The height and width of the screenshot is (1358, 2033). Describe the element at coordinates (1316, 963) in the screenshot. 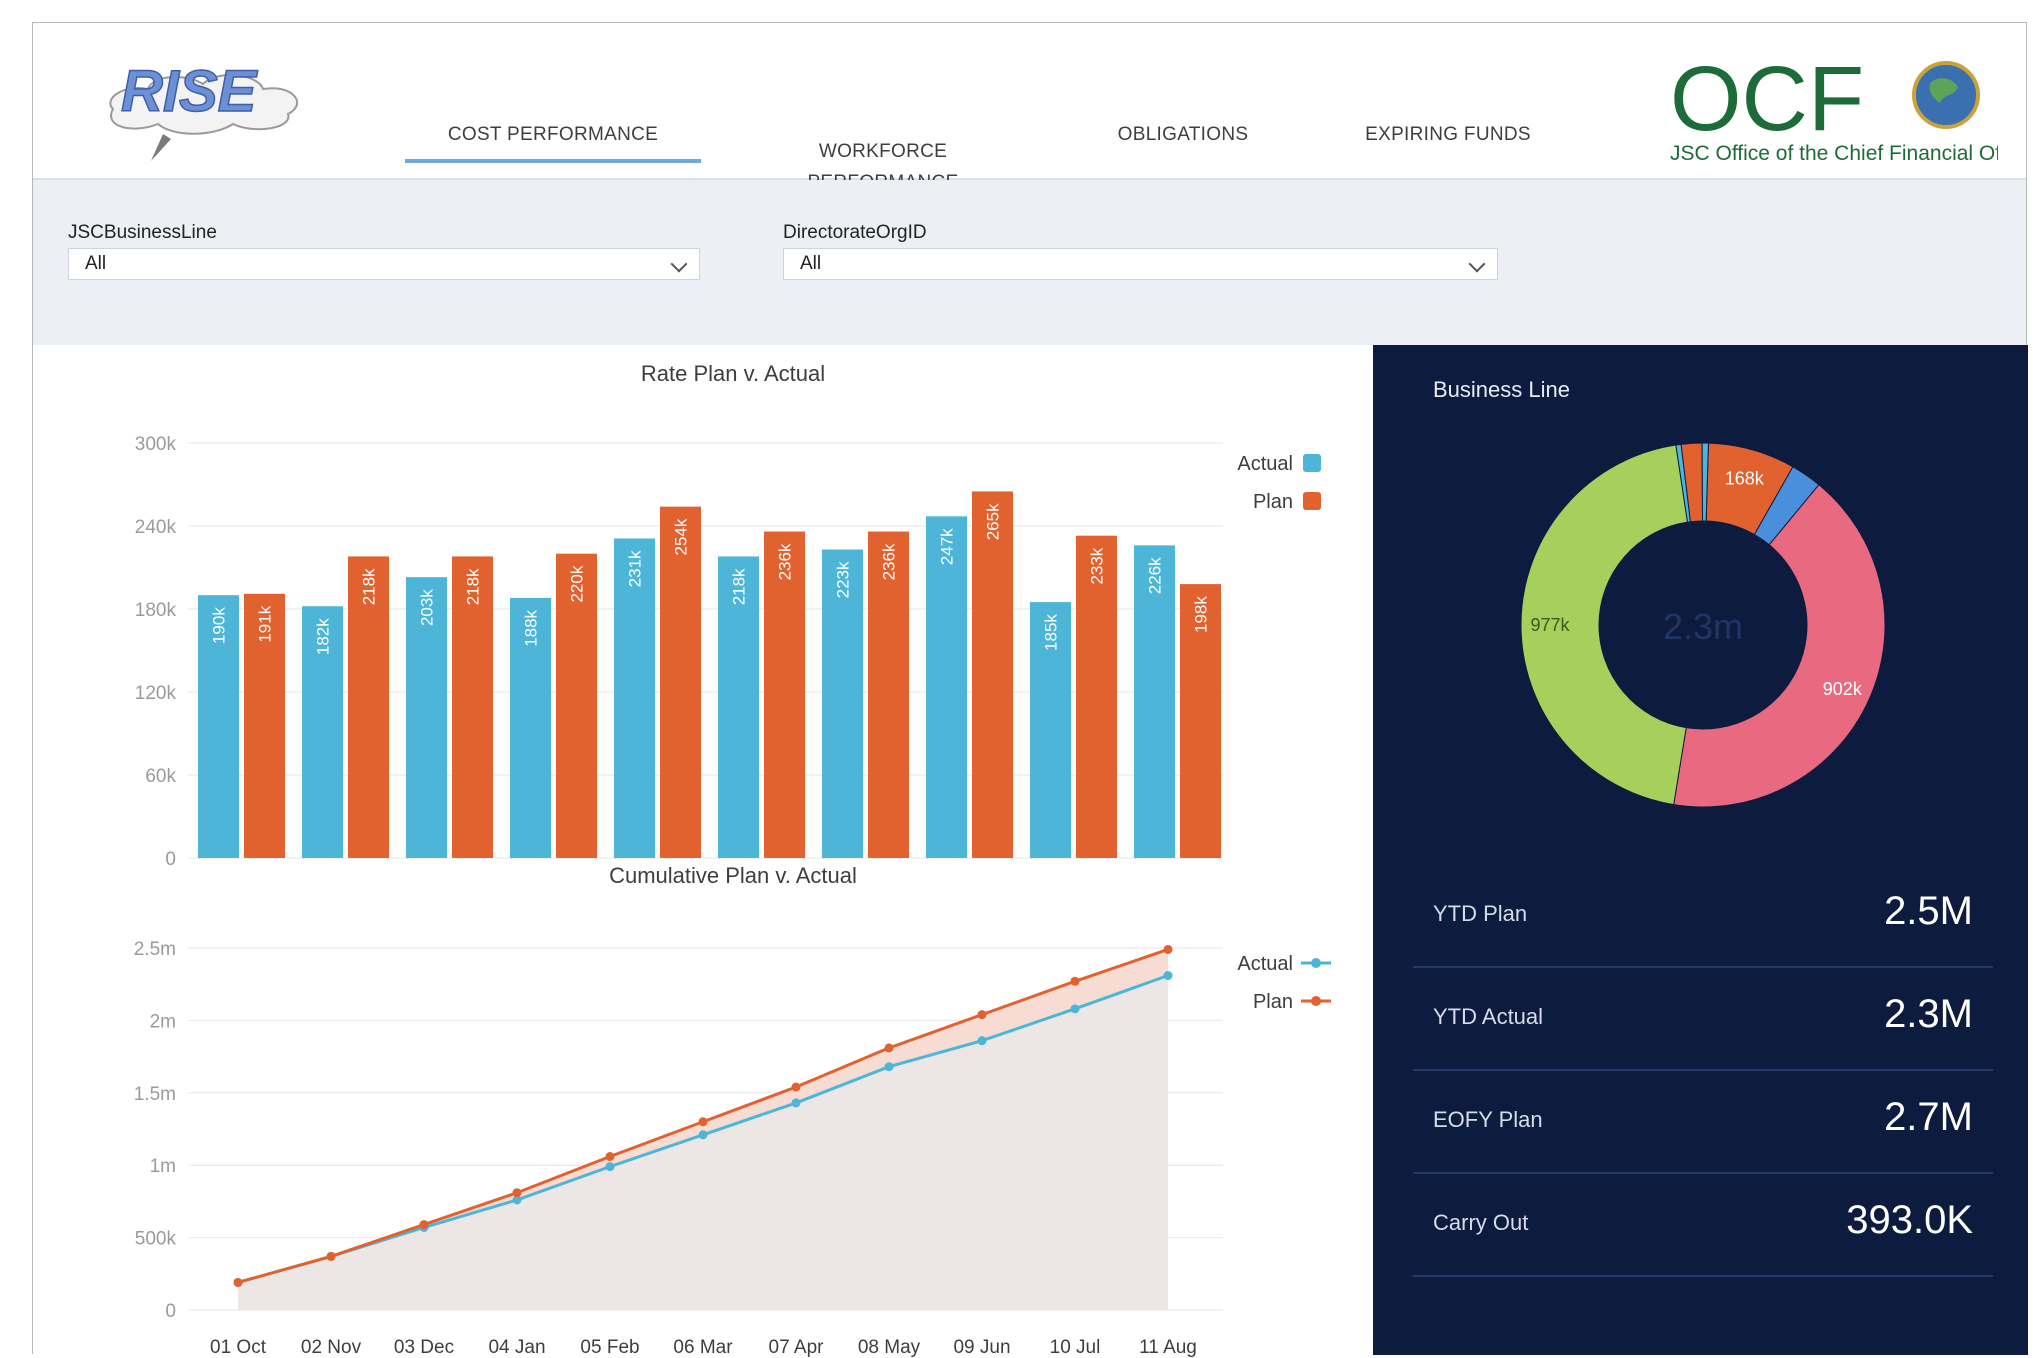

I see `legend-actual-marker` at that location.